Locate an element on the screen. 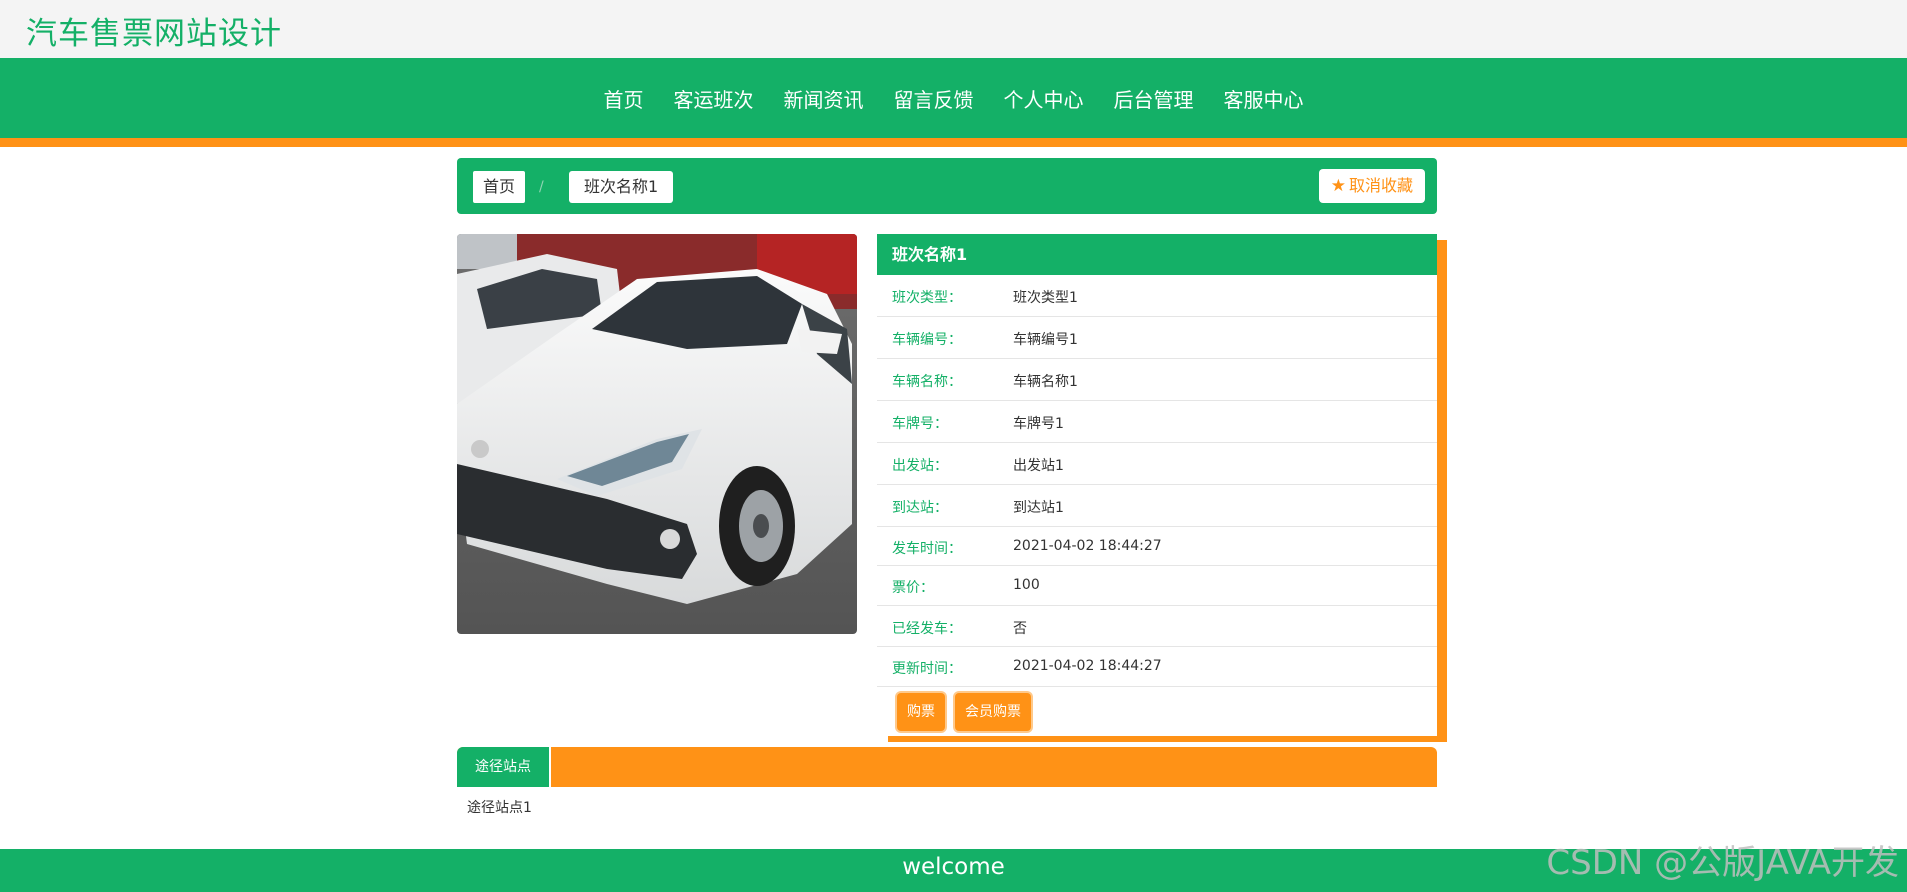 This screenshot has height=892, width=1907. detail-value: 车牌号1 is located at coordinates (1038, 424).